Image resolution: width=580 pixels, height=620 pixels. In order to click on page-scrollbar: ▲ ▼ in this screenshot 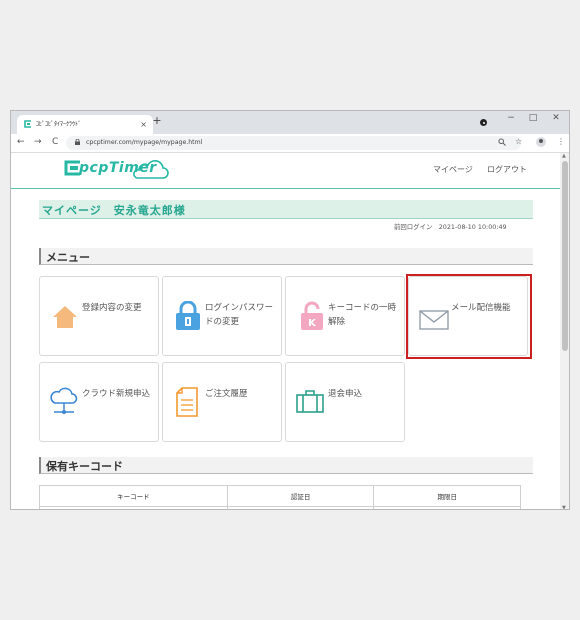, I will do `click(564, 331)`.